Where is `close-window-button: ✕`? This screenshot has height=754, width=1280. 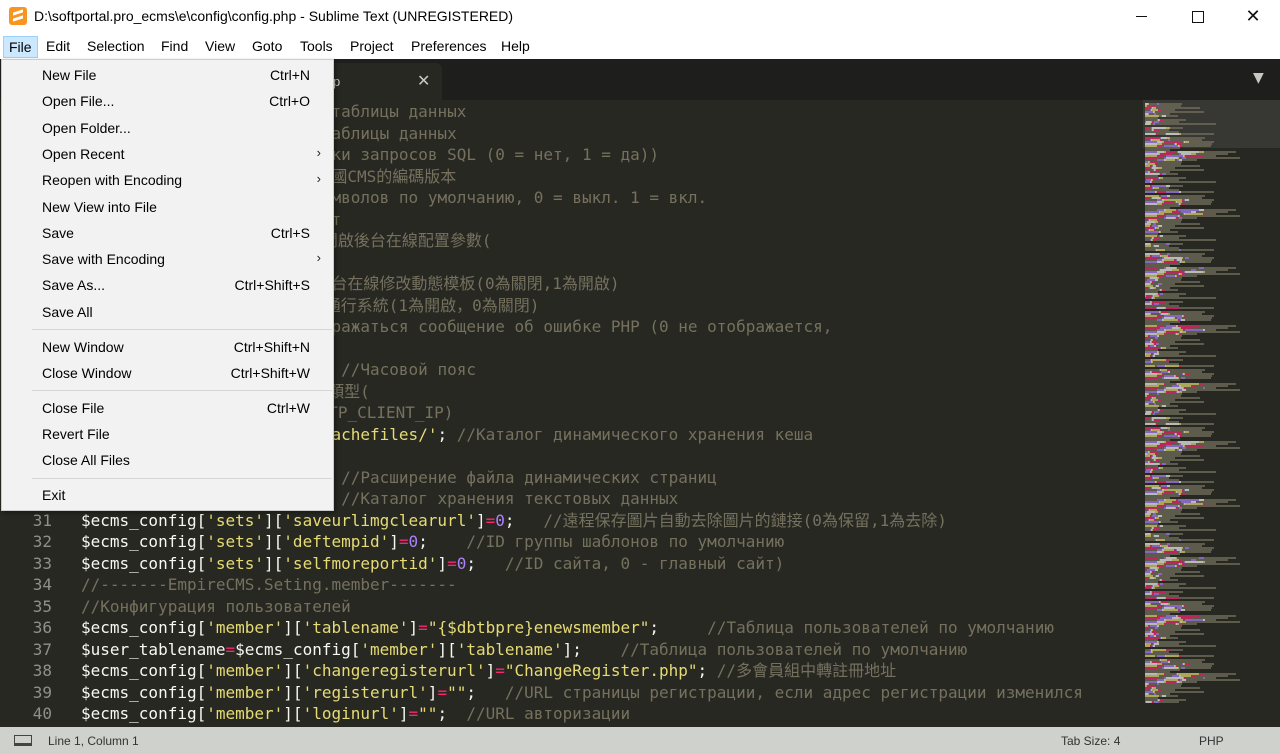 close-window-button: ✕ is located at coordinates (1253, 16).